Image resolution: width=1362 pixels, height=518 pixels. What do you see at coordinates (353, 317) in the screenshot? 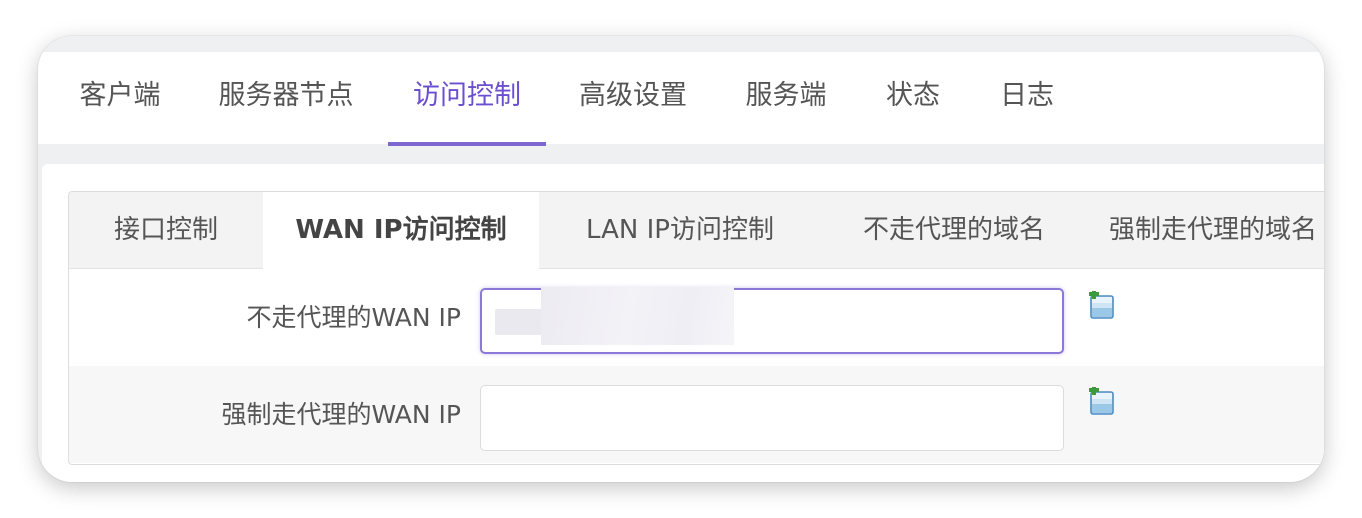
I see `bypass-wan-ip-label: 不走代理的WAN IP` at bounding box center [353, 317].